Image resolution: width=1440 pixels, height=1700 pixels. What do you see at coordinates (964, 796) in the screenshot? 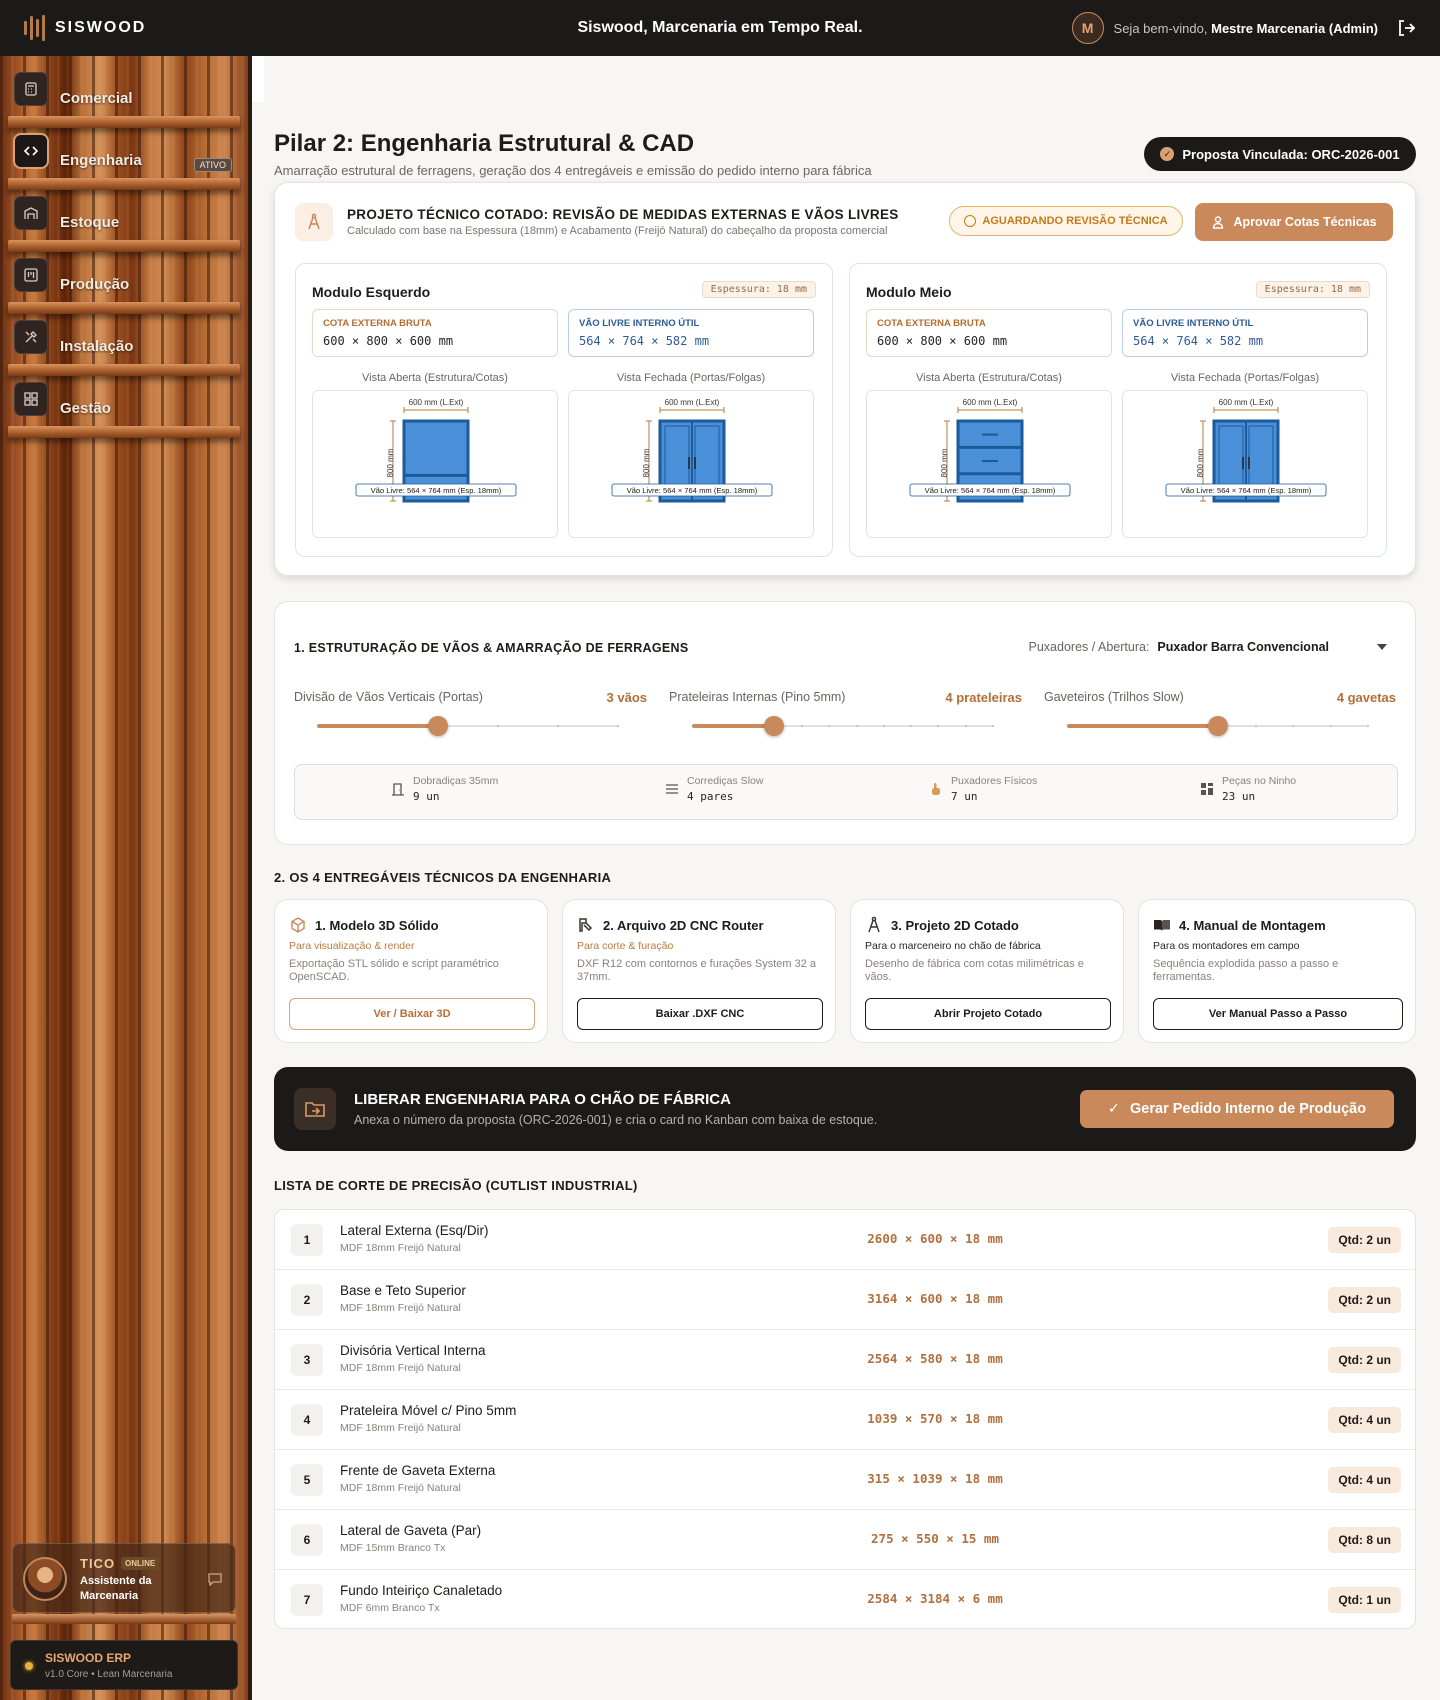
I see `hardware-value: 7 un` at bounding box center [964, 796].